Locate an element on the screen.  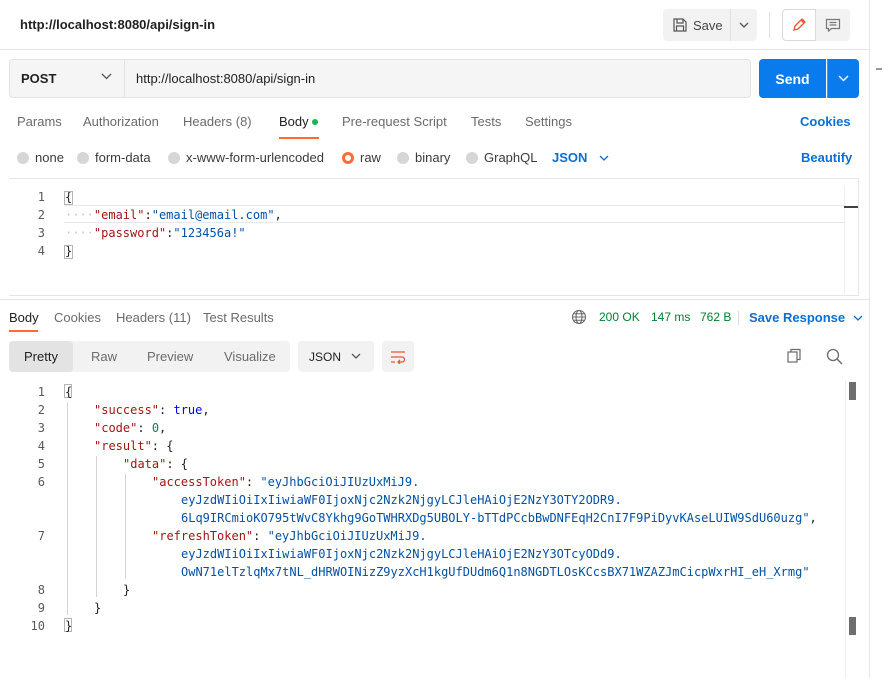
json-key: "accessToken" is located at coordinates (199, 482).